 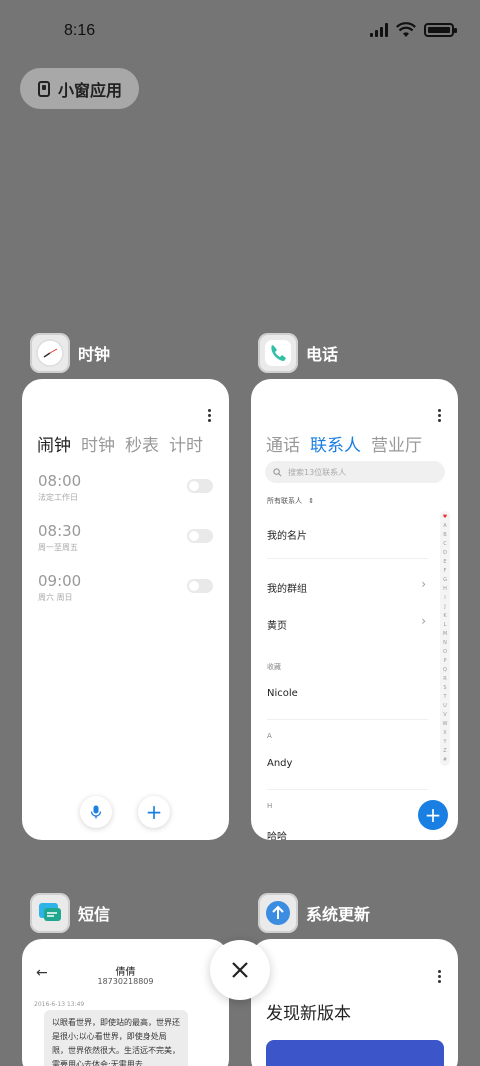 I want to click on index-letter: S, so click(x=444, y=688).